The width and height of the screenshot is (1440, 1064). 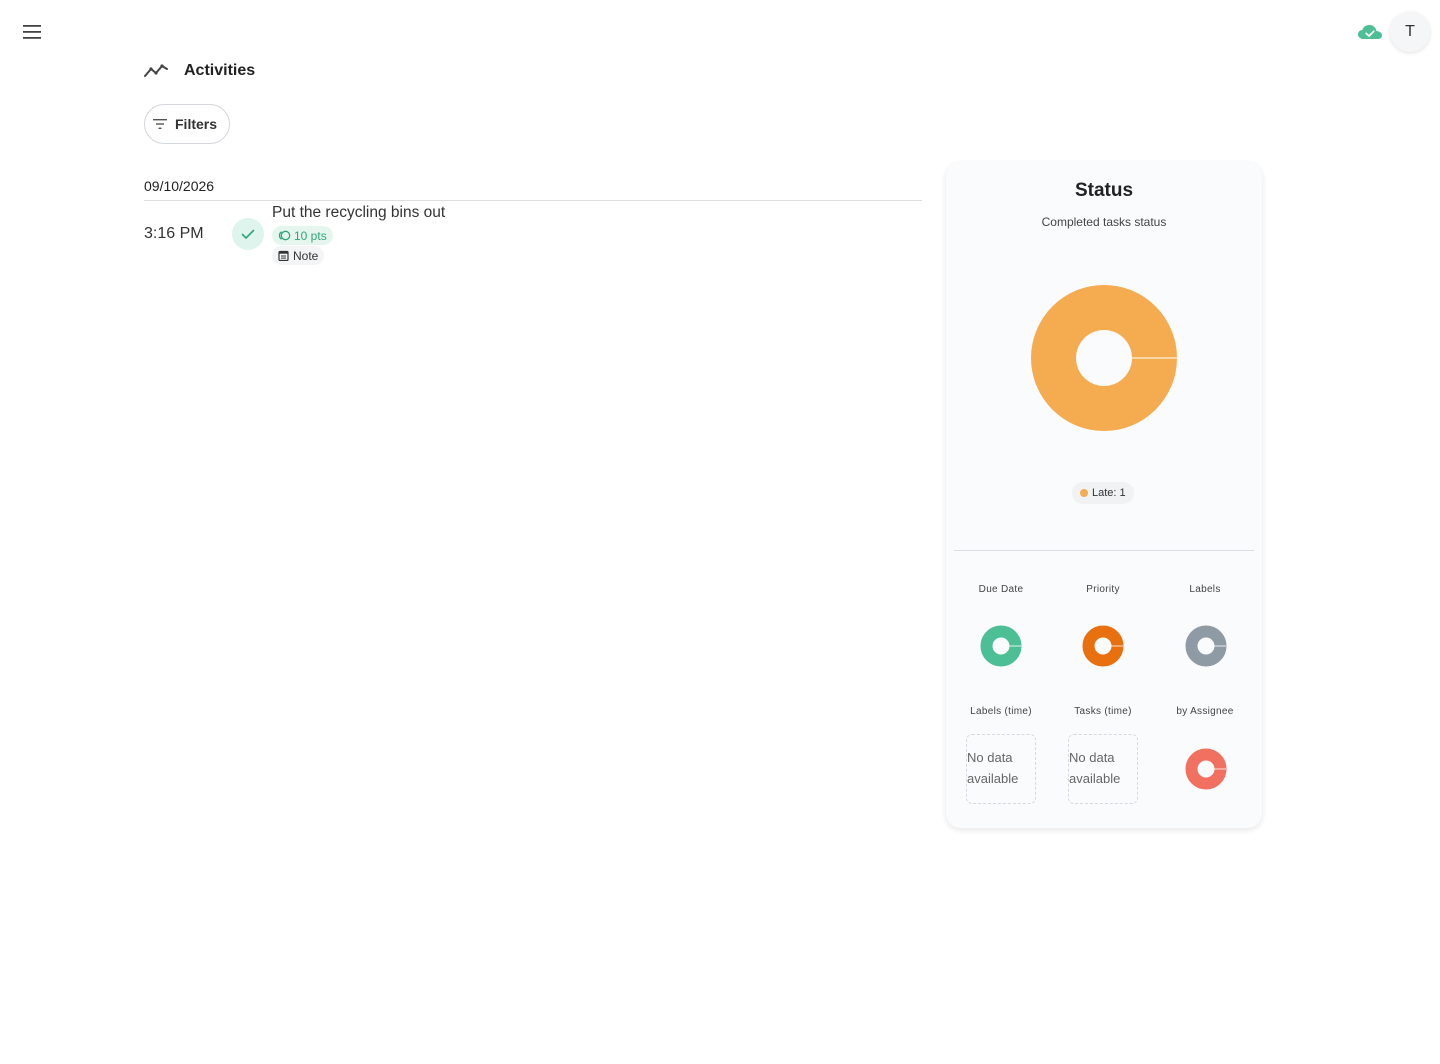 I want to click on mini-chart-label: Labels (time), so click(x=1001, y=711).